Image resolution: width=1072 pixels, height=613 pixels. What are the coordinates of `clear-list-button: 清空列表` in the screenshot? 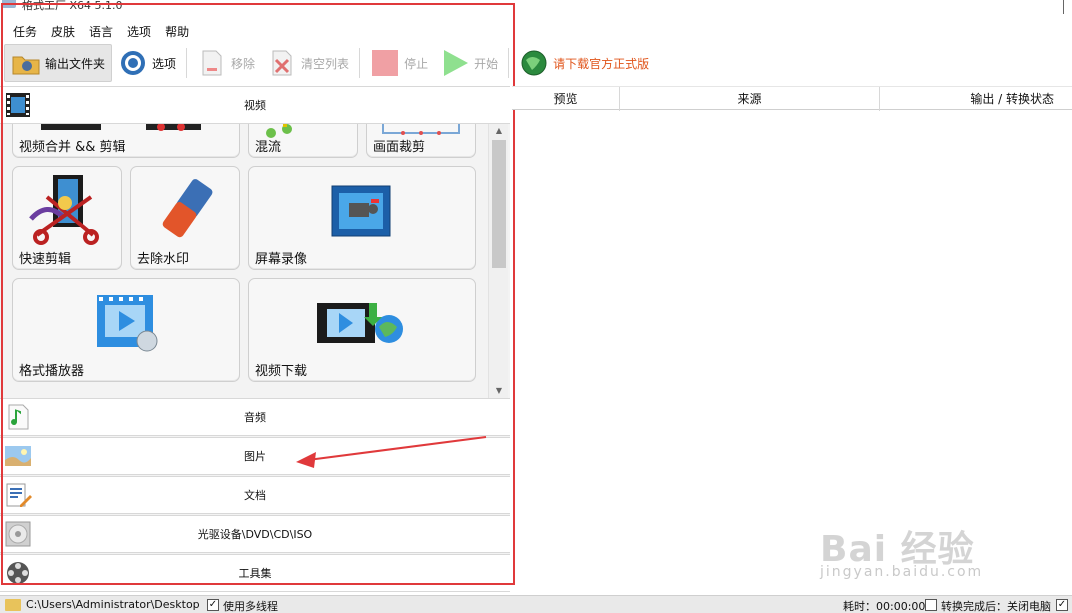 It's located at (308, 63).